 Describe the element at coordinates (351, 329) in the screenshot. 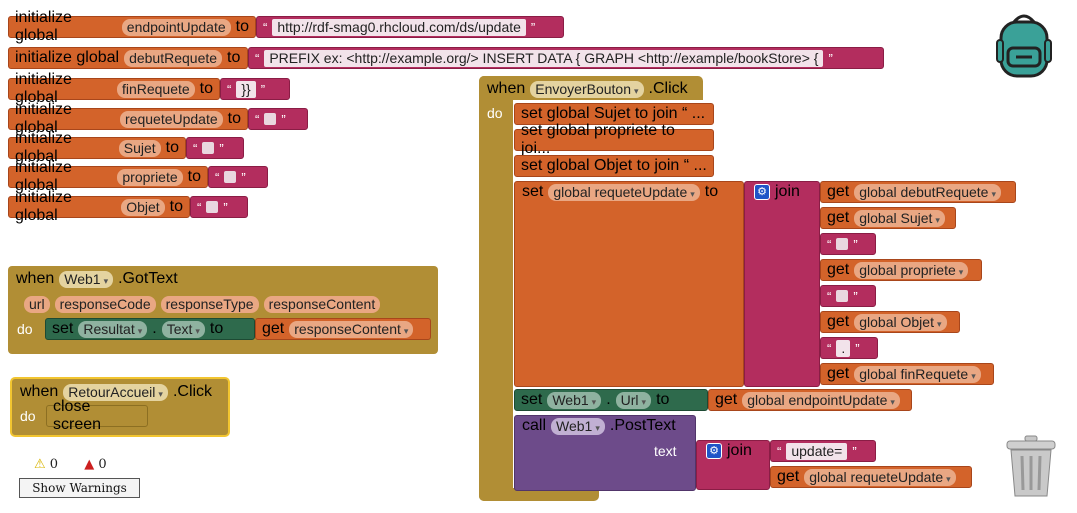

I see `var-dropdown: responseContent ▾` at that location.